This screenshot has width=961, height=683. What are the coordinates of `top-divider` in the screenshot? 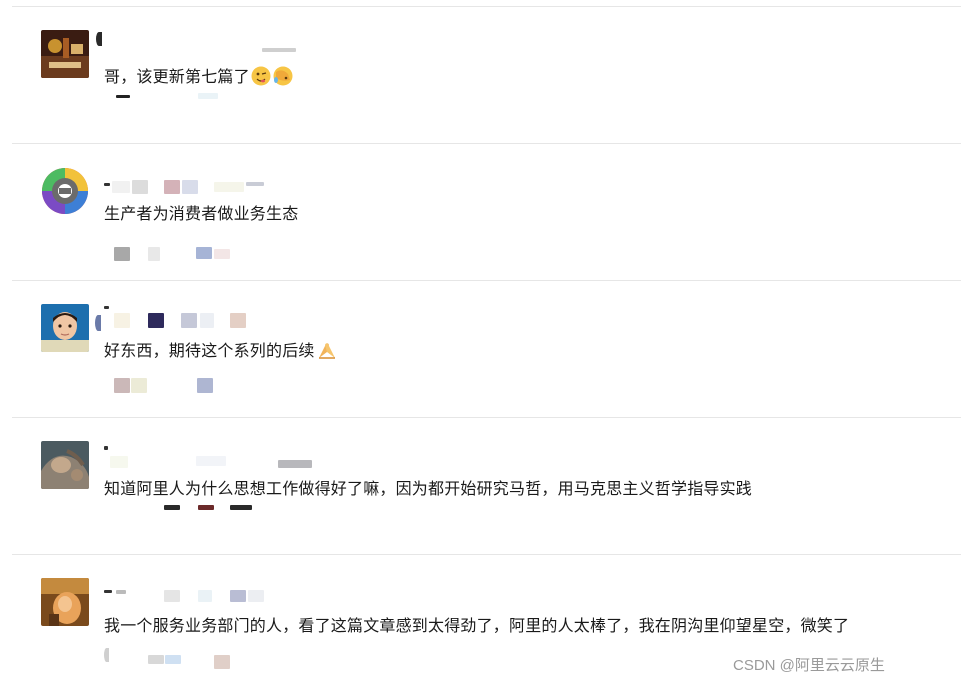 It's located at (486, 6).